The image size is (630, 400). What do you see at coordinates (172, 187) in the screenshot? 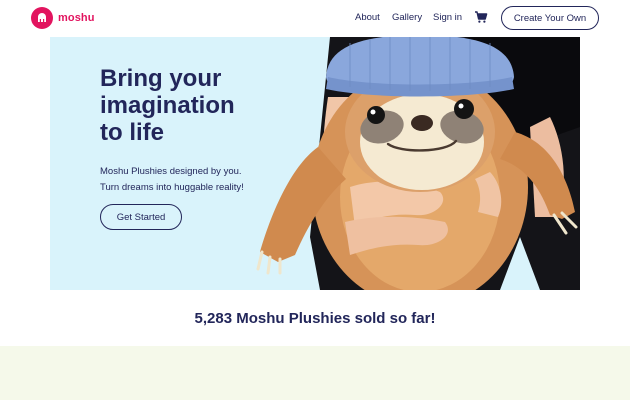
I see `hero-subtitle-line: Turn dreams into huggable reality!` at bounding box center [172, 187].